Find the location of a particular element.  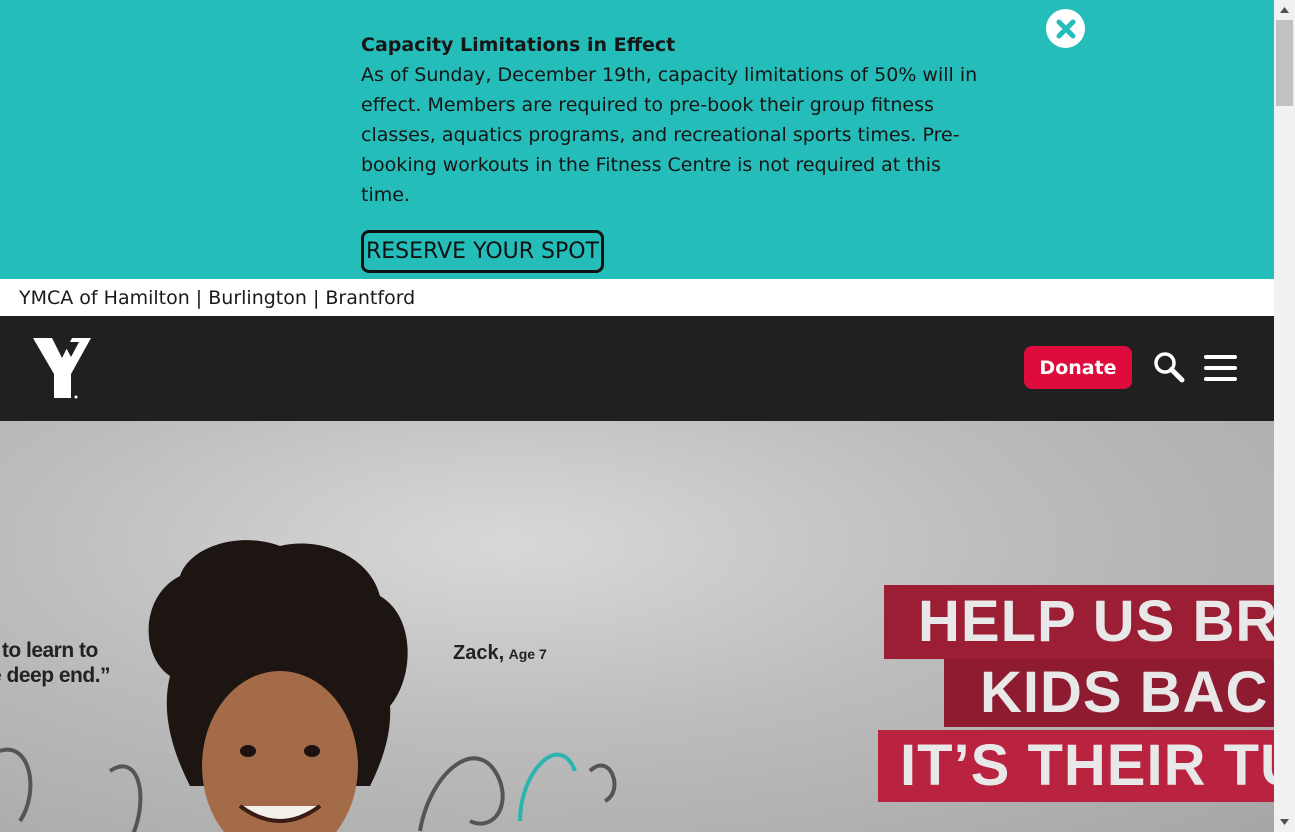

alert-close-button is located at coordinates (1065, 28).